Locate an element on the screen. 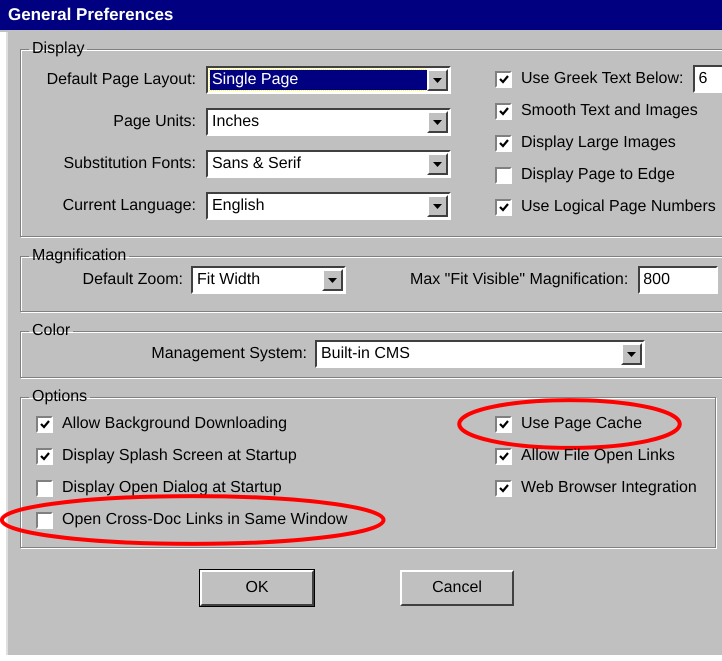  checkbox-label: Allow Background Downloading is located at coordinates (175, 424).